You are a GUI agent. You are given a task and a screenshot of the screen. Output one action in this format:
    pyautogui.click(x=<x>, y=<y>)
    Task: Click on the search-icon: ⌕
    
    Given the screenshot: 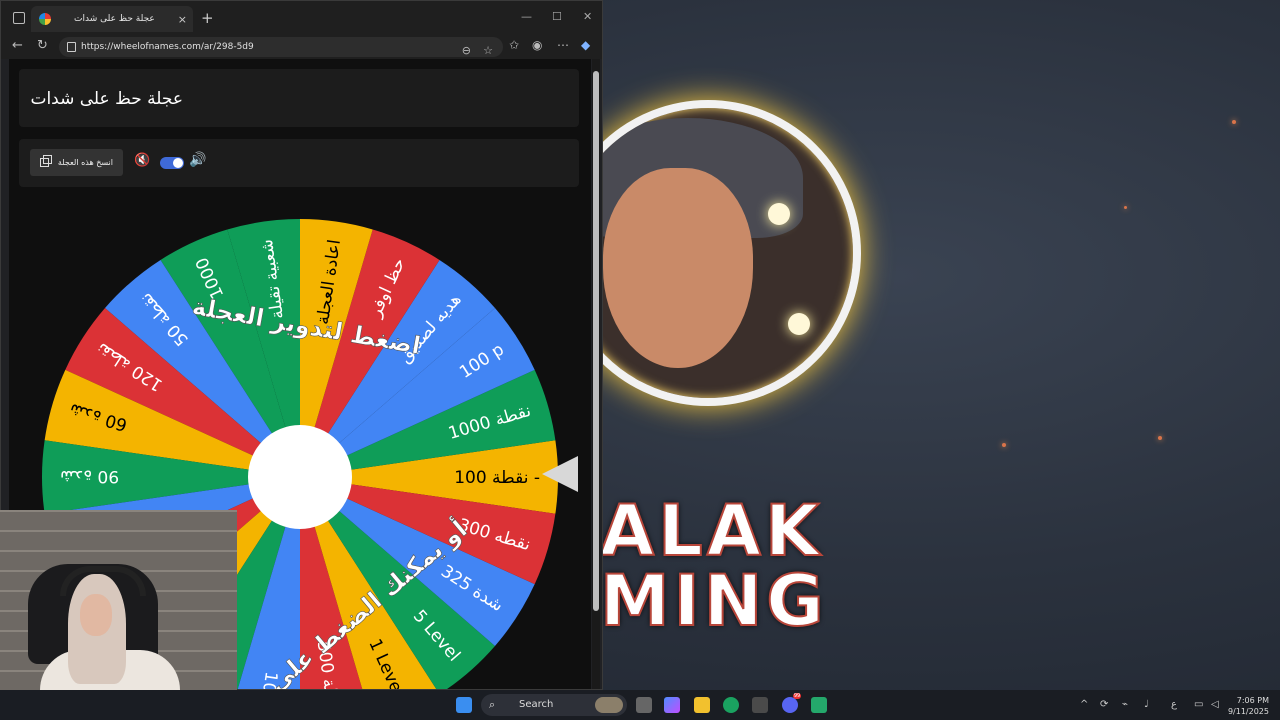 What is the action you would take?
    pyautogui.click(x=492, y=704)
    